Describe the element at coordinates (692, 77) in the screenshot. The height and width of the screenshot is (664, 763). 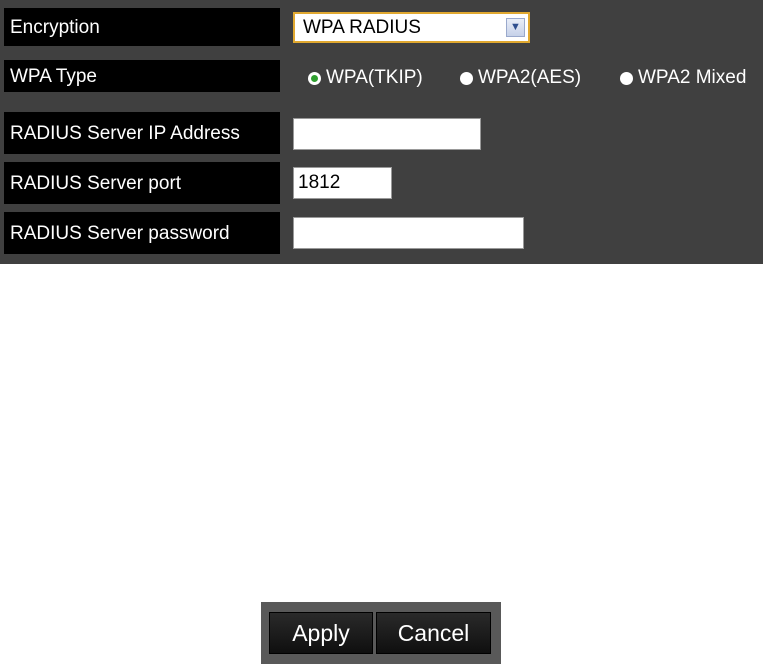
I see `radio-wpa2-mixed-label: WPA2 Mixed` at that location.